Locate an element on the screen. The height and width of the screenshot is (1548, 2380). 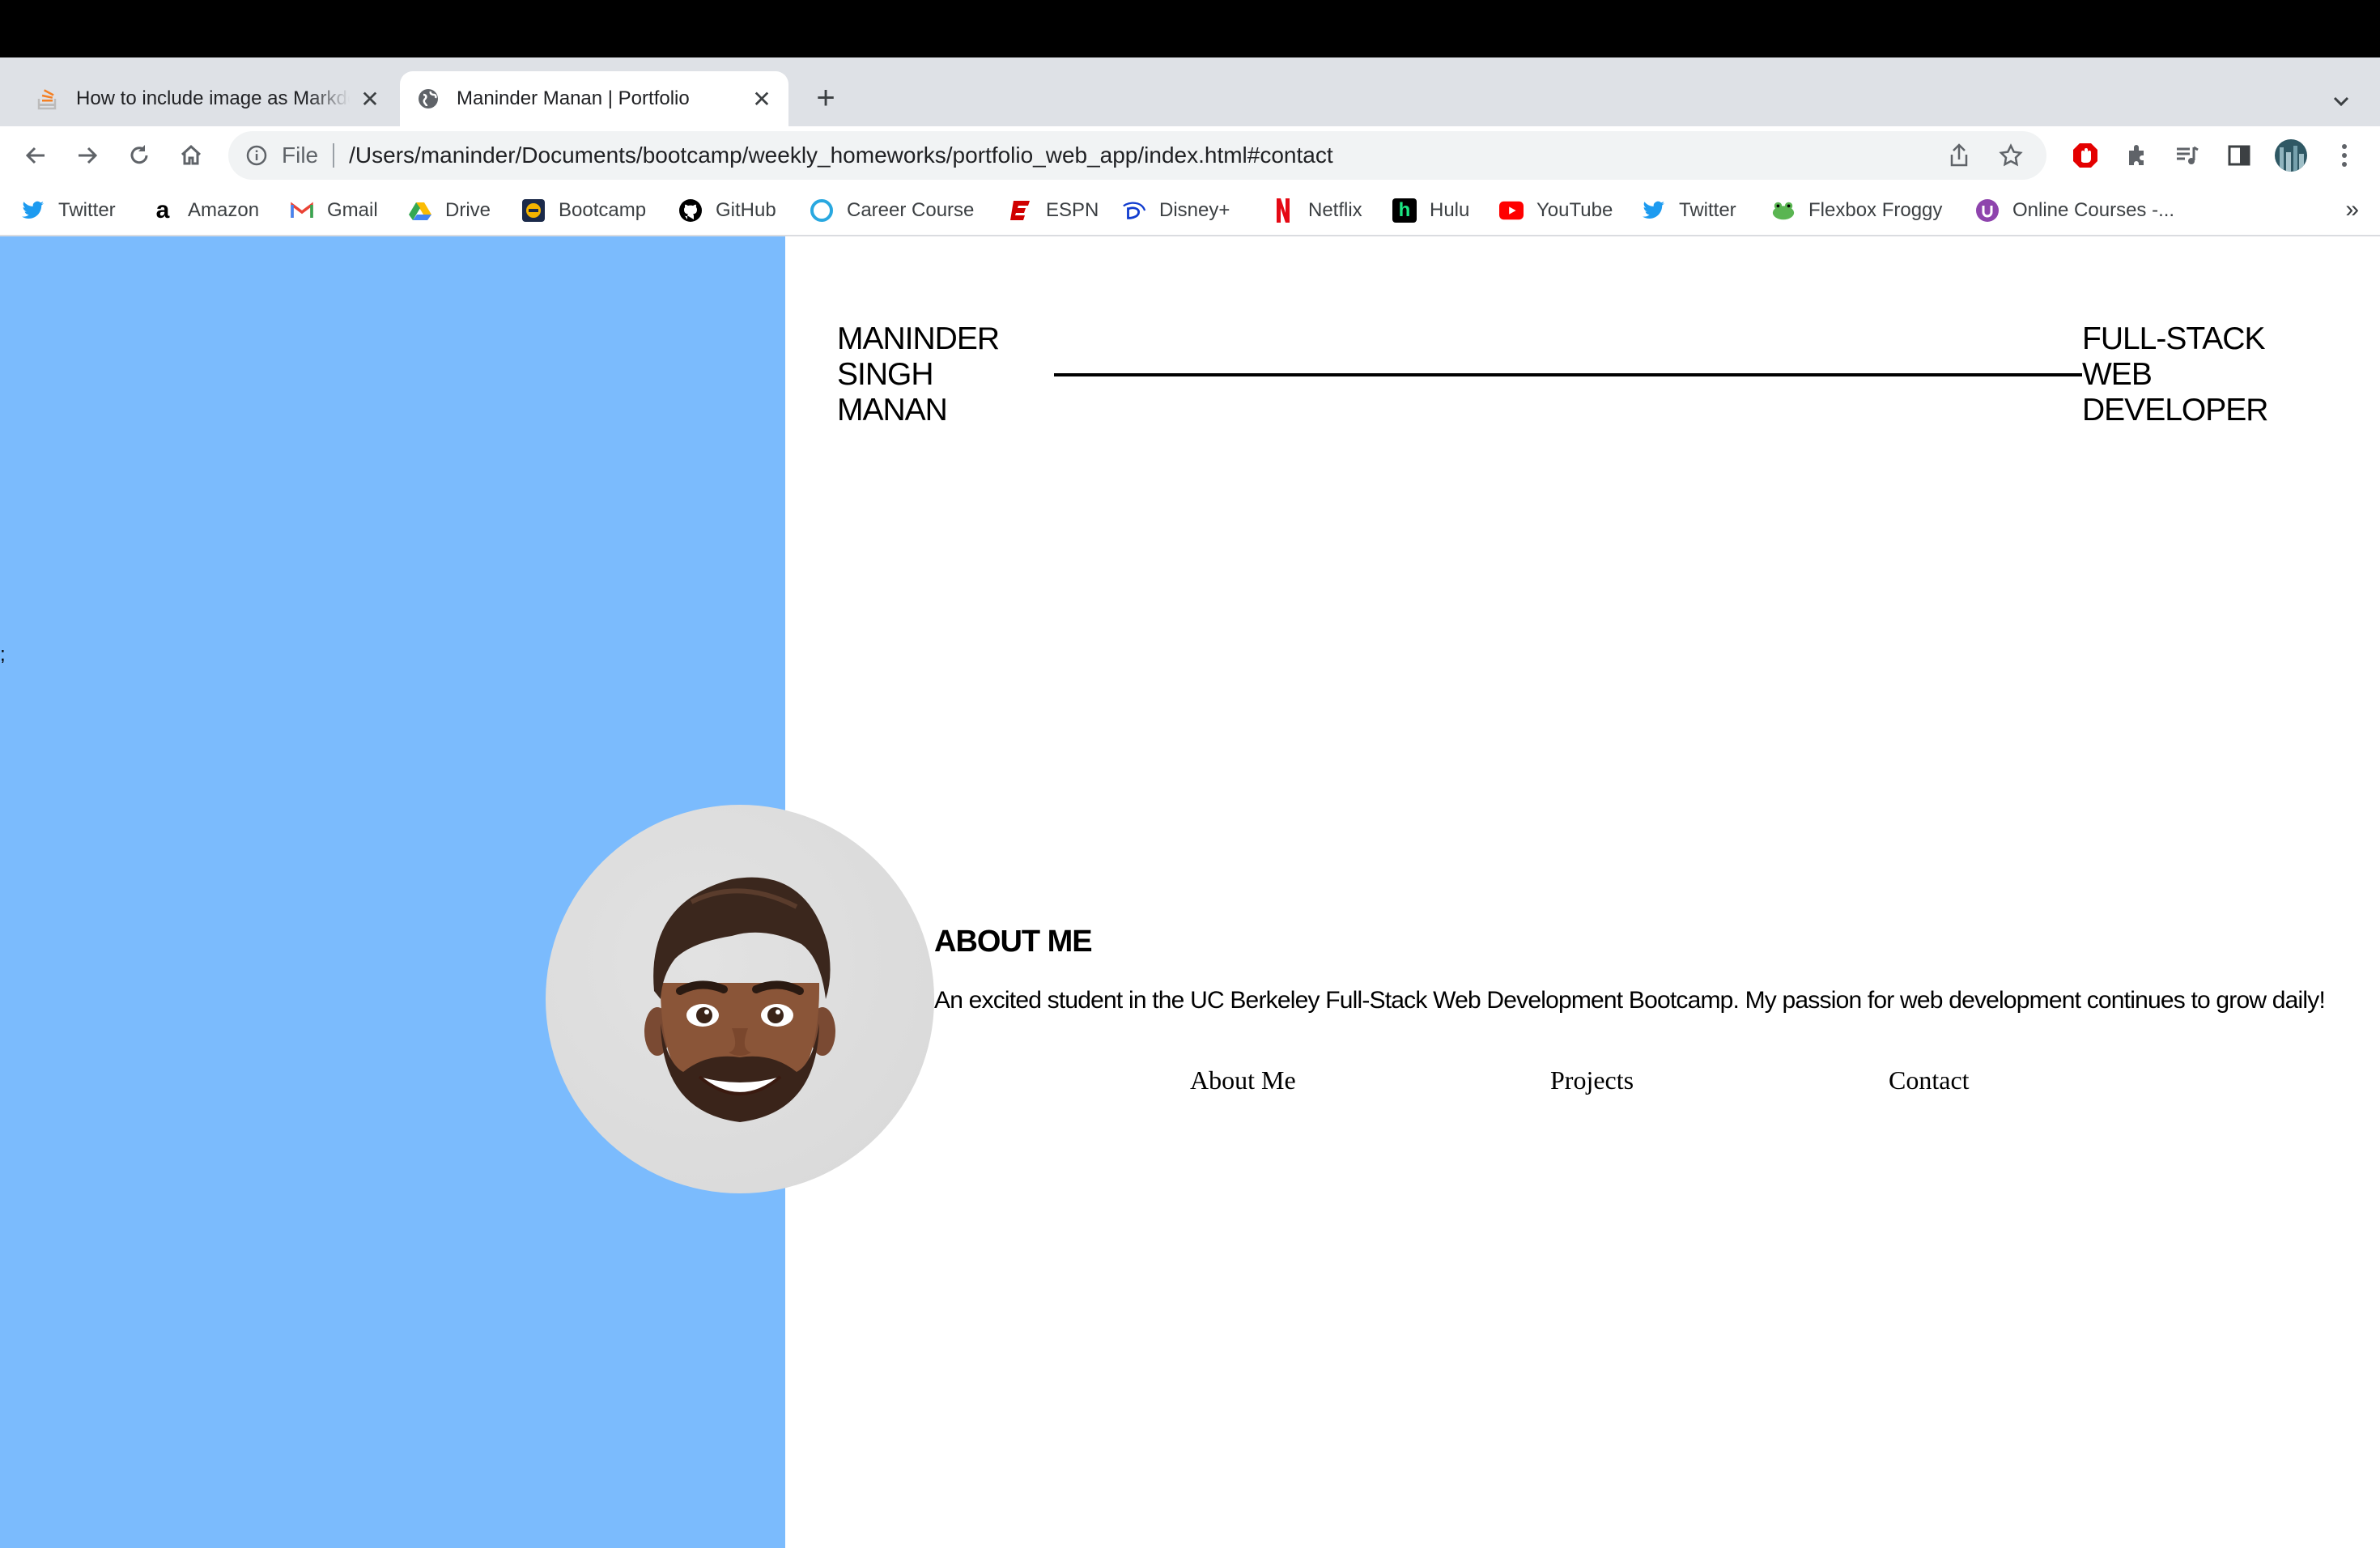
extensions-icon is located at coordinates (2137, 156).